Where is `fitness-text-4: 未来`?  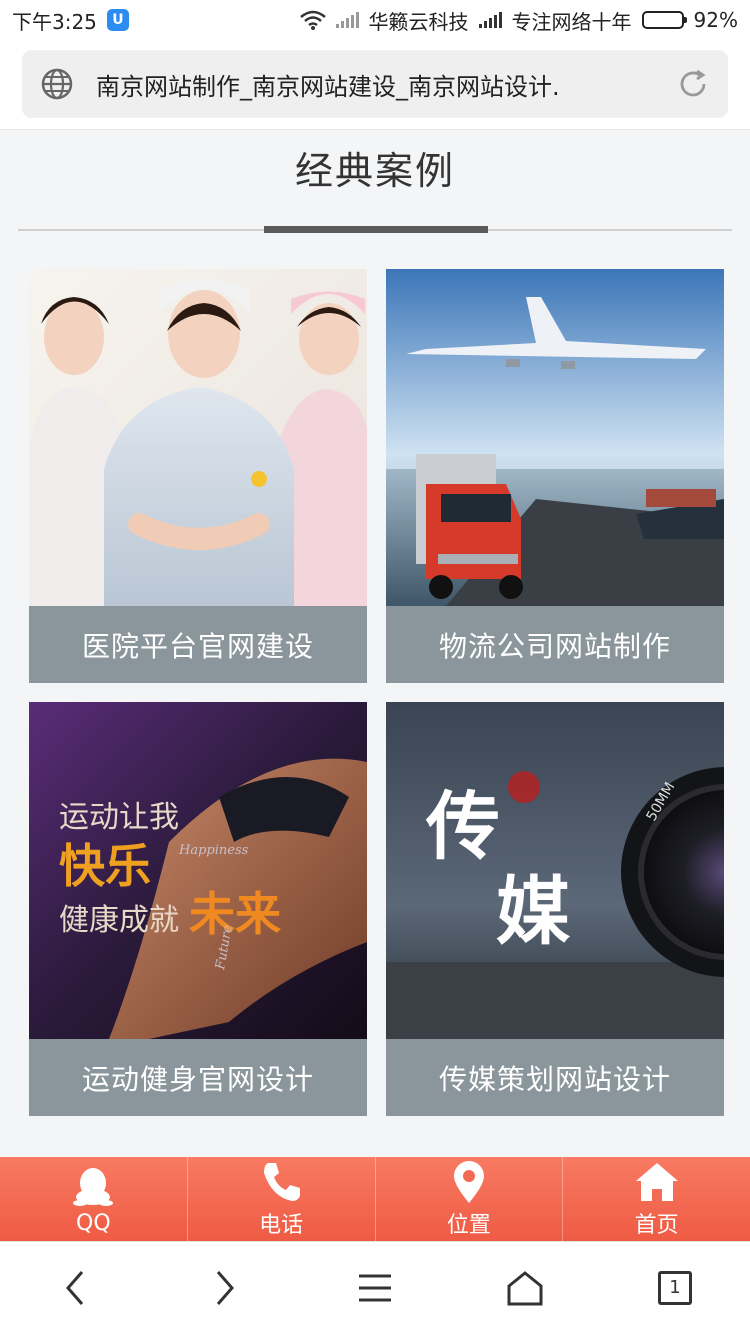 fitness-text-4: 未来 is located at coordinates (235, 914).